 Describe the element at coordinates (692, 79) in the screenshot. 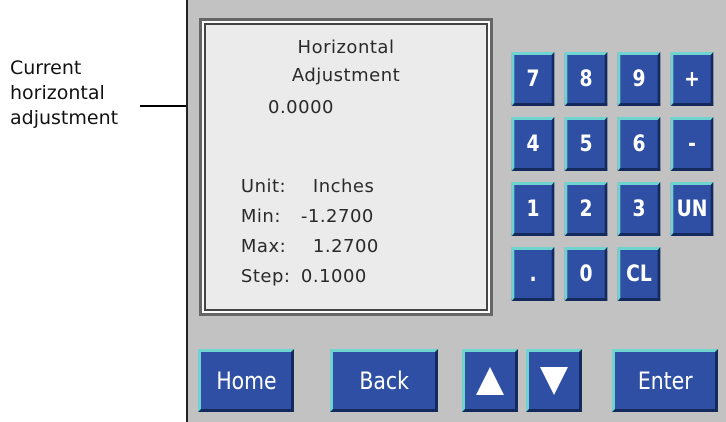

I see `key-plus: +` at that location.